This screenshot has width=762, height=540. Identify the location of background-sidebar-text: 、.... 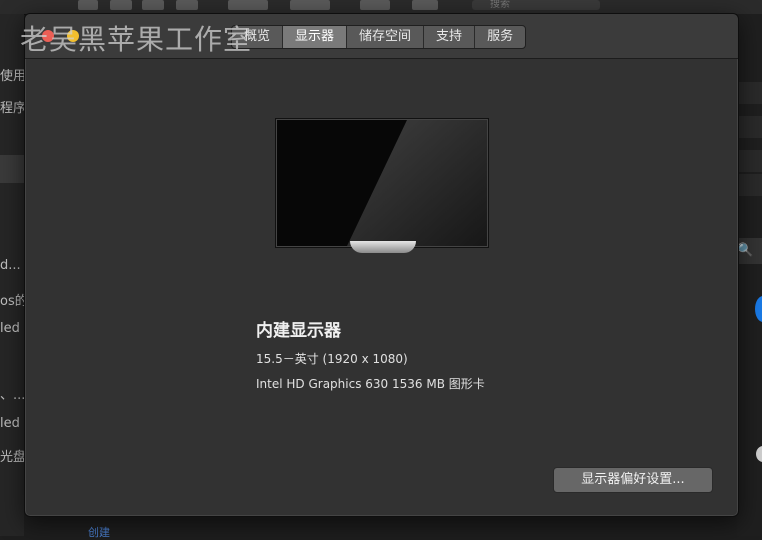
(12, 395).